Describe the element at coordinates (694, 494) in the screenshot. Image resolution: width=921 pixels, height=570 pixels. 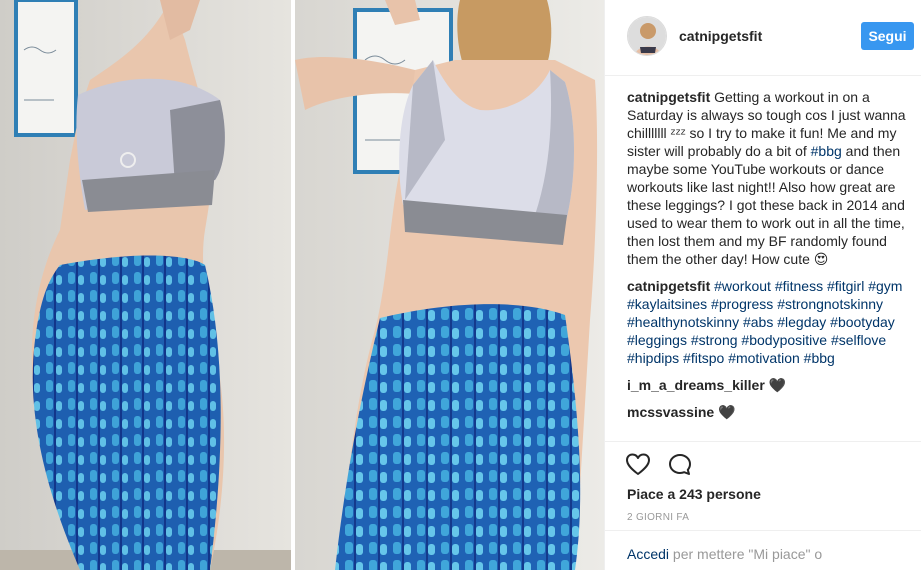
I see `likes-count: Piace a 243 persone` at that location.